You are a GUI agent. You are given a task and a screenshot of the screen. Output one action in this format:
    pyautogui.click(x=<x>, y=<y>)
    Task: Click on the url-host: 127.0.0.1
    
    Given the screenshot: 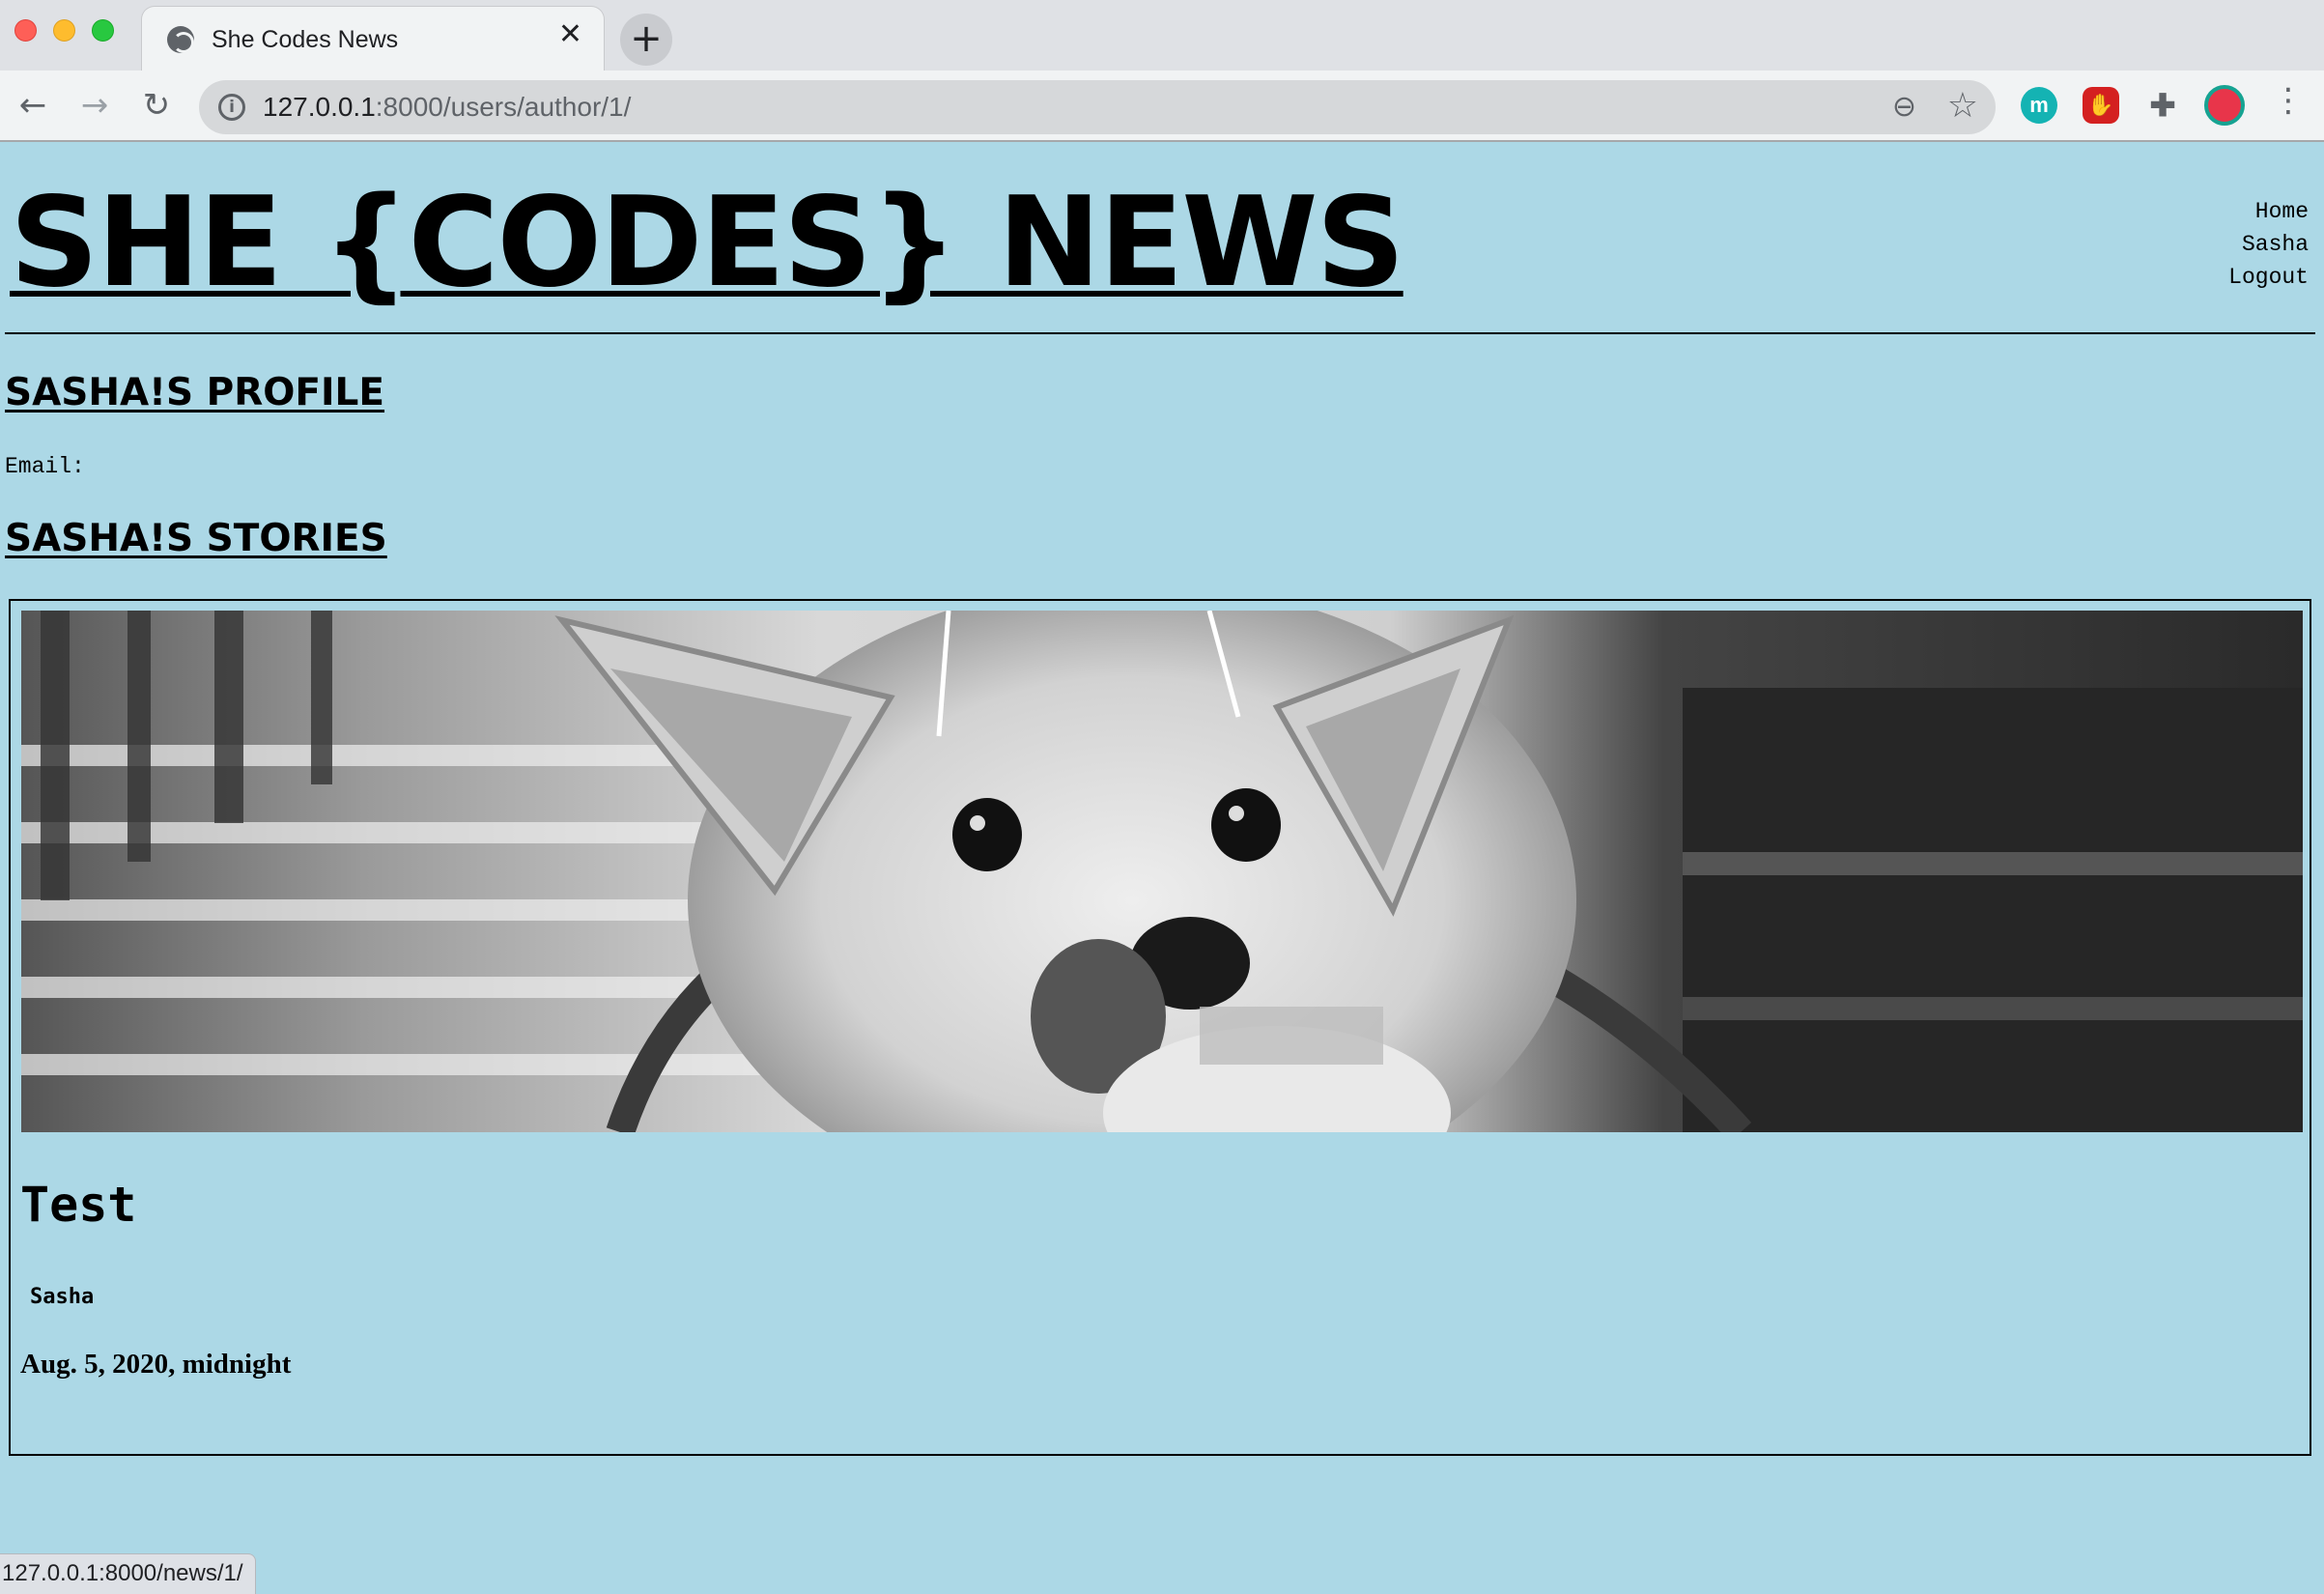 What is the action you would take?
    pyautogui.click(x=319, y=107)
    